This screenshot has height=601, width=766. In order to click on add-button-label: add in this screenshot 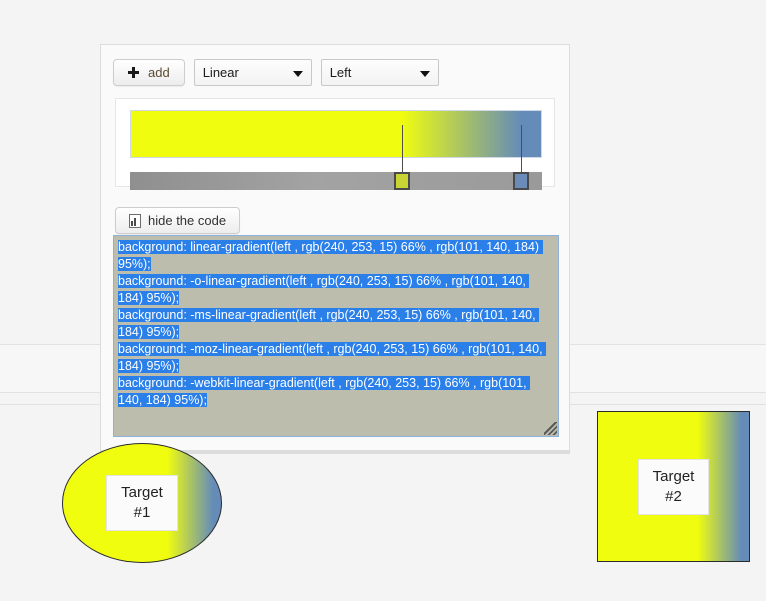, I will do `click(159, 72)`.